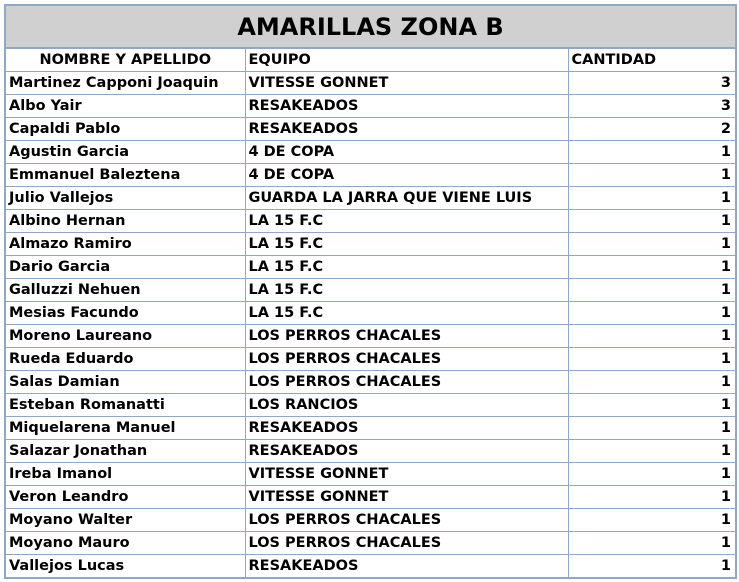 This screenshot has height=582, width=739. What do you see at coordinates (126, 129) in the screenshot?
I see `player-name-cell: Capaldi Pablo` at bounding box center [126, 129].